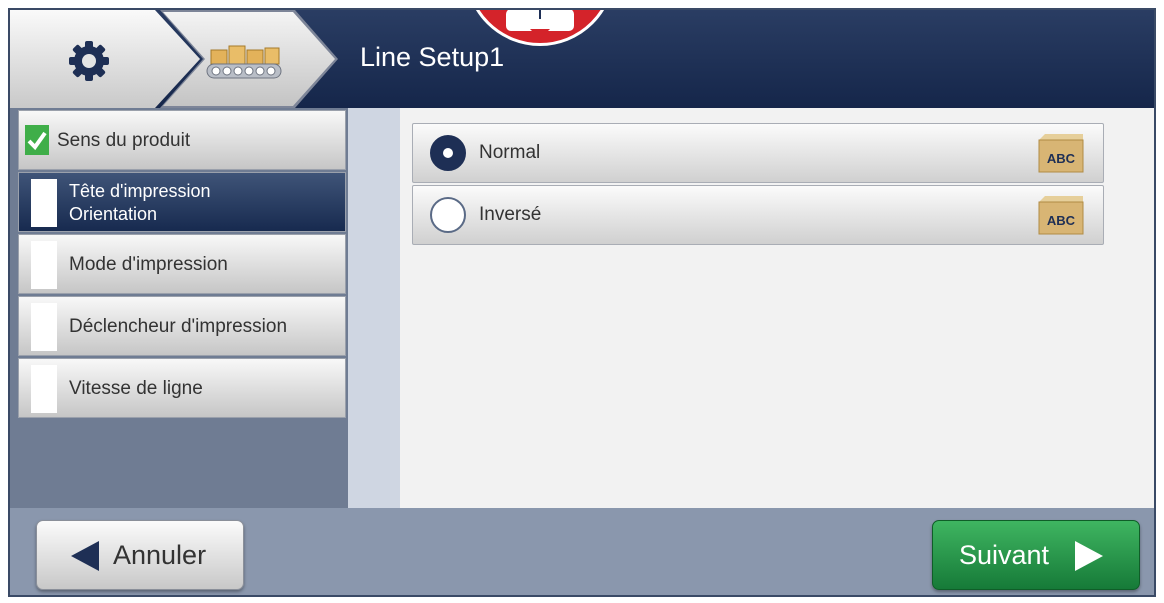 The image size is (1164, 603). I want to click on radio-unselected, so click(448, 215).